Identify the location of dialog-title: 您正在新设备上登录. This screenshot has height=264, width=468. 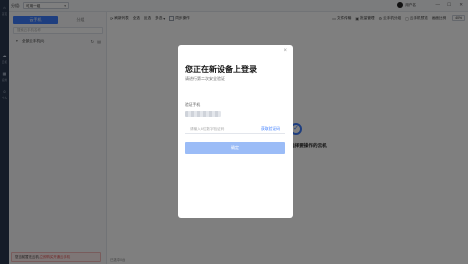
(221, 69).